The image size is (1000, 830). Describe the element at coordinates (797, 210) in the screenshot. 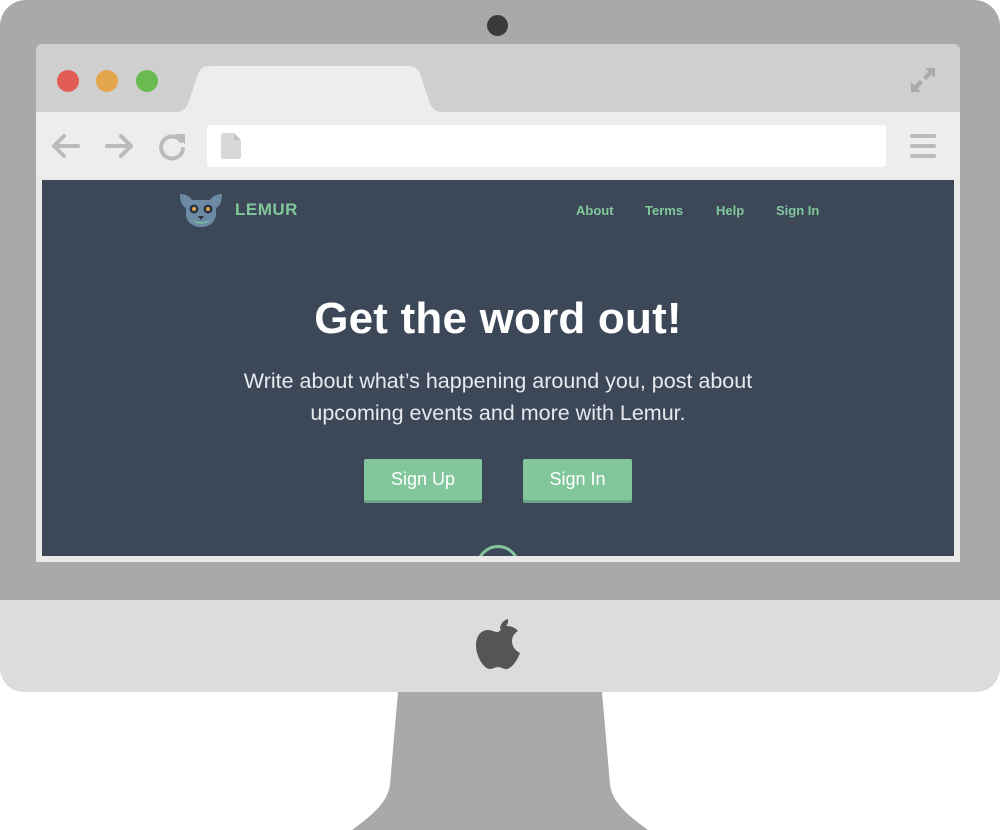

I see `nav-link-sign-in: Sign In` at that location.